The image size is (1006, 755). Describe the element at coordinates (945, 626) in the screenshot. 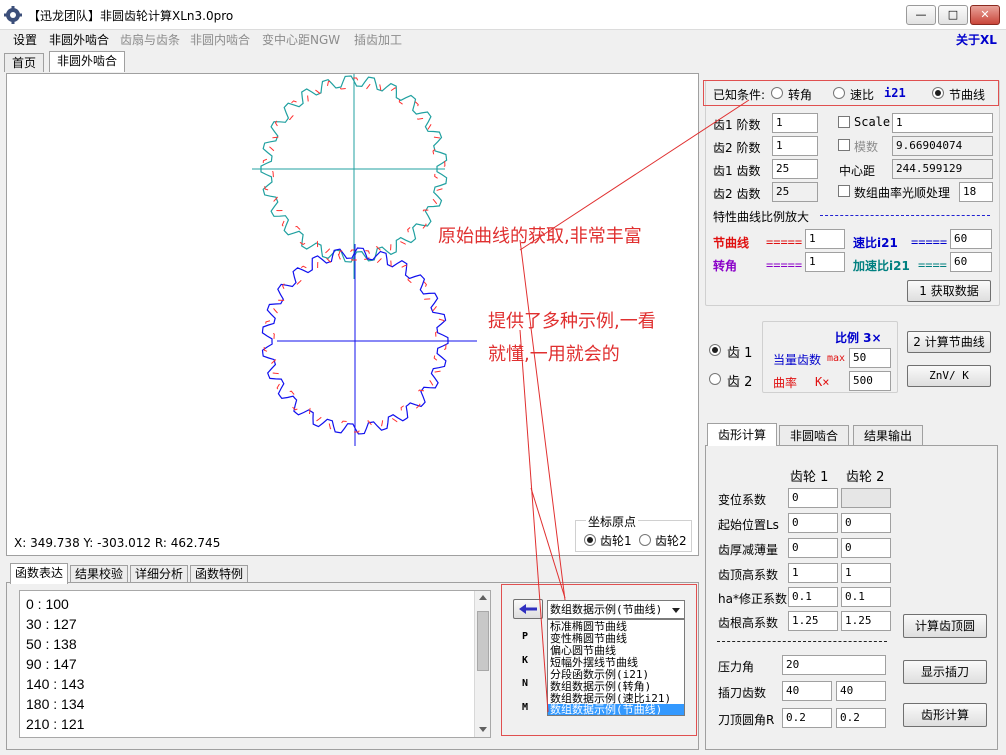

I see `calc-tip-circle-button: 计算齿顶圆` at that location.